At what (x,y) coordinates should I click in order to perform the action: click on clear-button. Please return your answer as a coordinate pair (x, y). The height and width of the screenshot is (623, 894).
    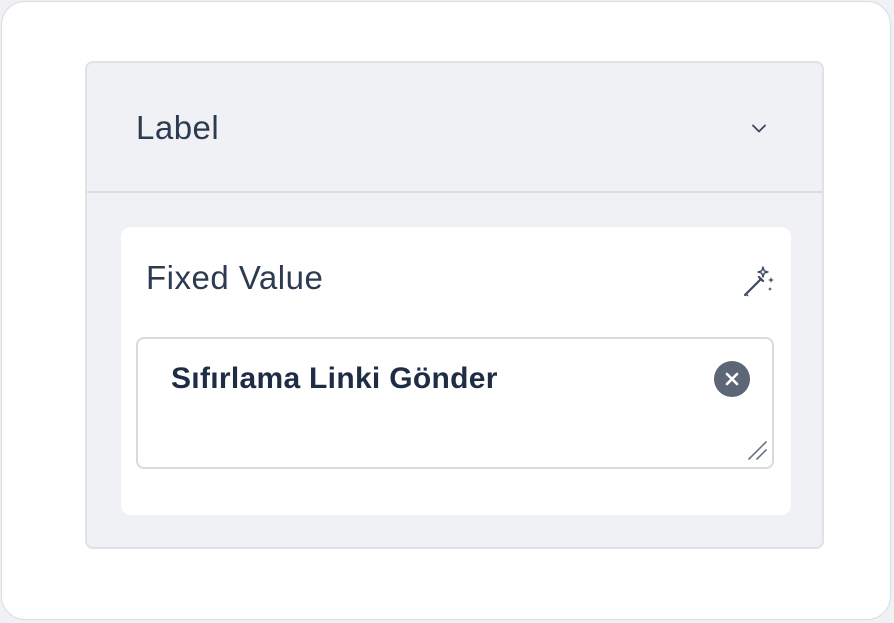
    Looking at the image, I should click on (732, 379).